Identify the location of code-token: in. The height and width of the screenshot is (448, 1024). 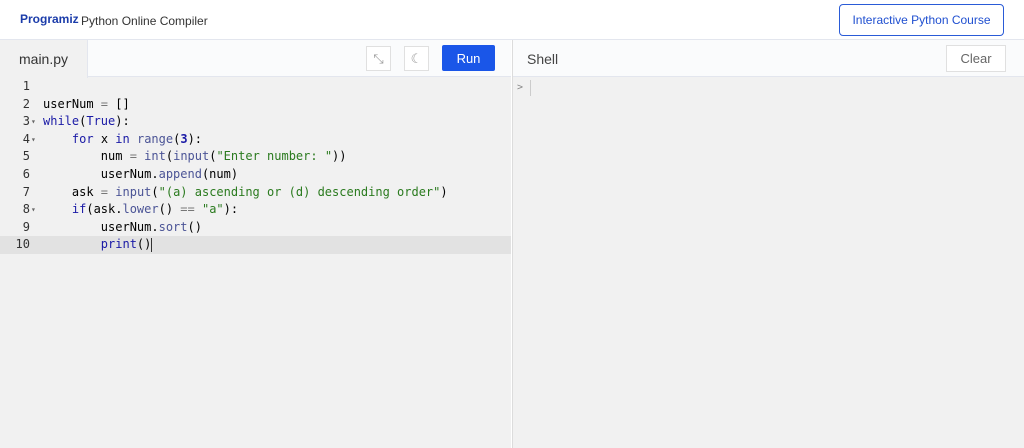
(122, 138).